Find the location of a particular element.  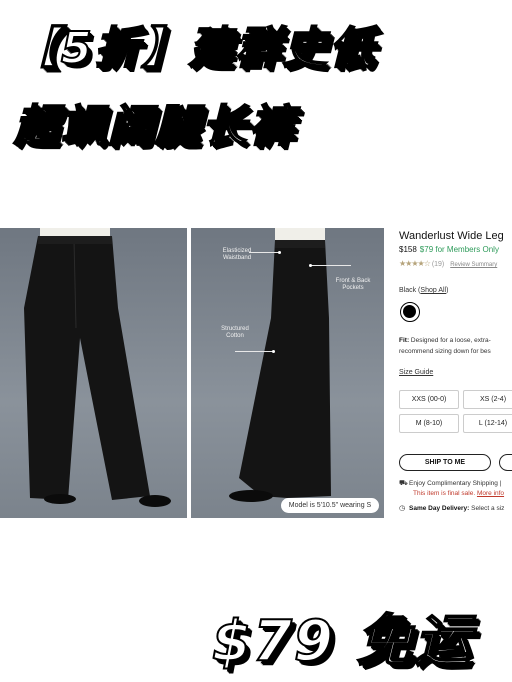

price-overlay: $79 免运 is located at coordinates (342, 641).